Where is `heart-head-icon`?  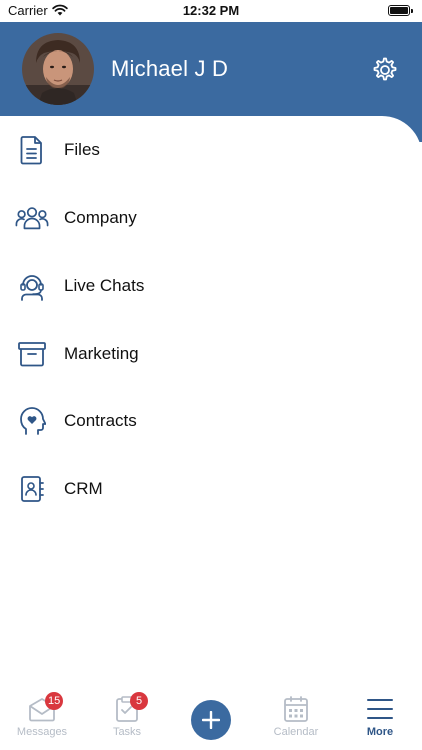
heart-head-icon is located at coordinates (32, 421).